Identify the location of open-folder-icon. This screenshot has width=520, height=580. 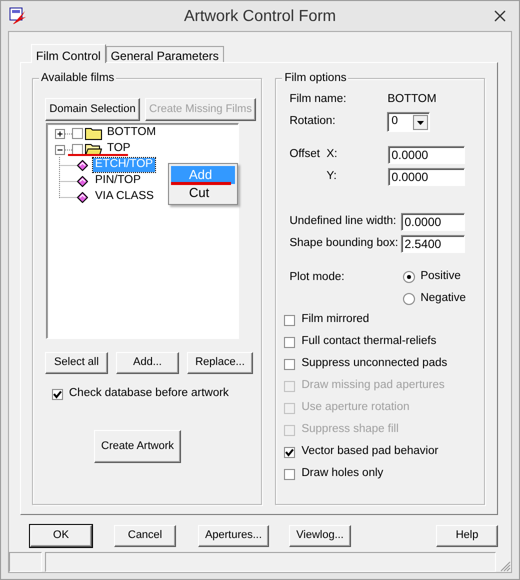
(93, 149).